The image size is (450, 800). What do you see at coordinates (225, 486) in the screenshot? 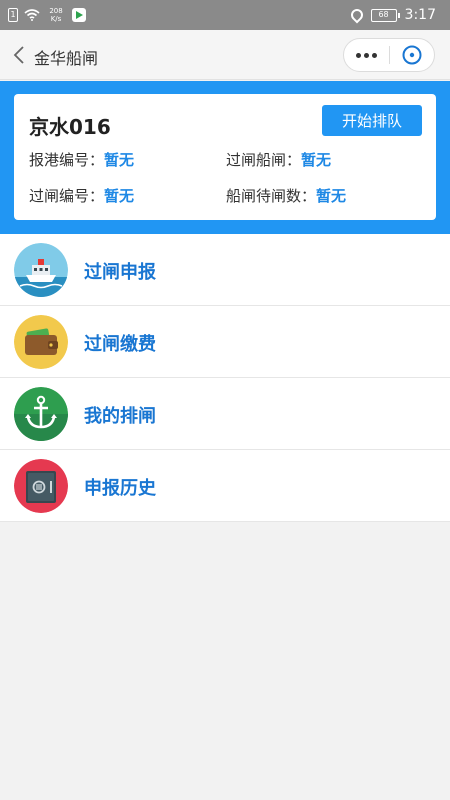
I see `menu-item-declaration-history: 申报历史` at bounding box center [225, 486].